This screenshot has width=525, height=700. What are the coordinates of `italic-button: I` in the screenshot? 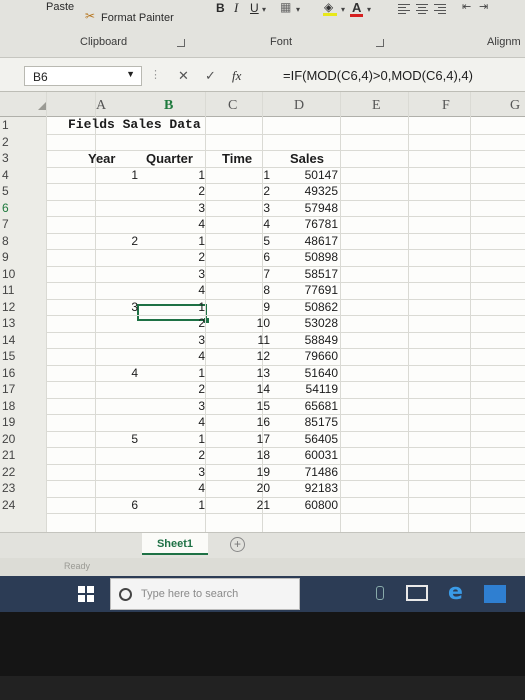 It's located at (236, 8).